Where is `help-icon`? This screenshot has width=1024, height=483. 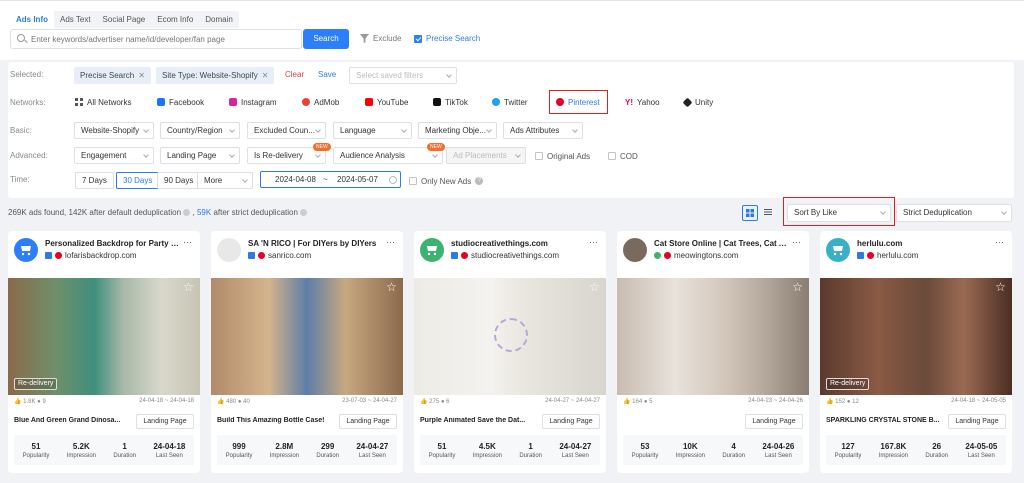 help-icon is located at coordinates (304, 213).